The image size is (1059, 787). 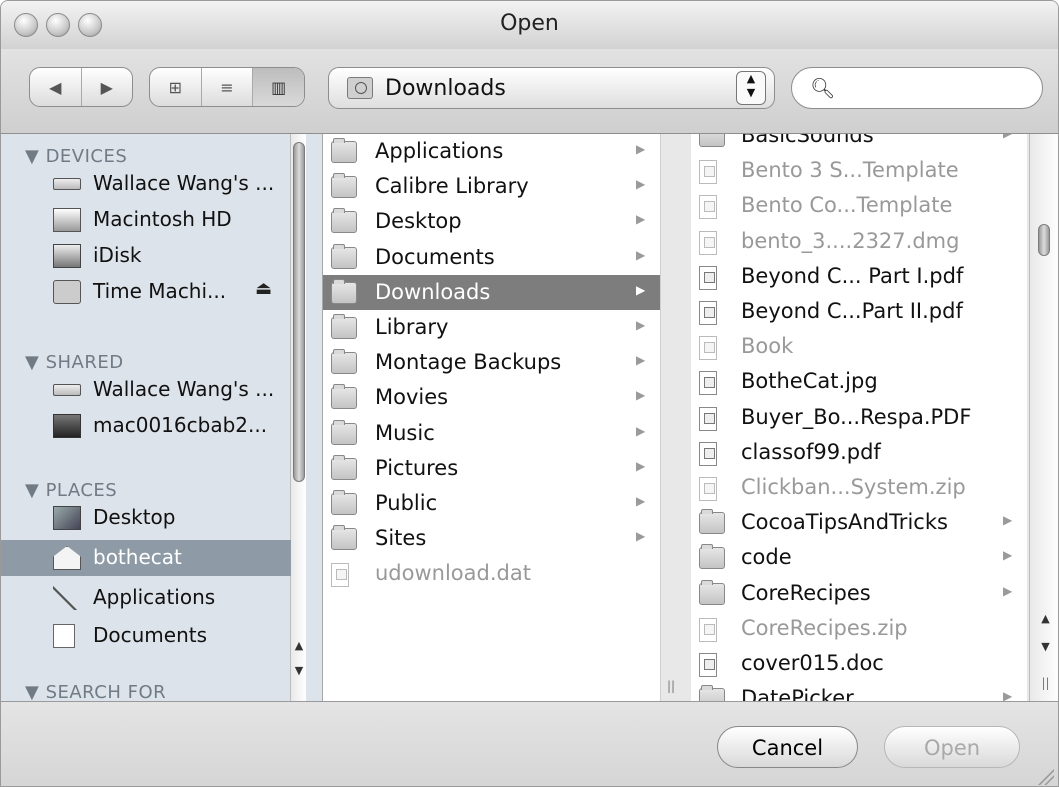 What do you see at coordinates (859, 311) in the screenshot?
I see `file-row: Beyond C...Part II.pdf` at bounding box center [859, 311].